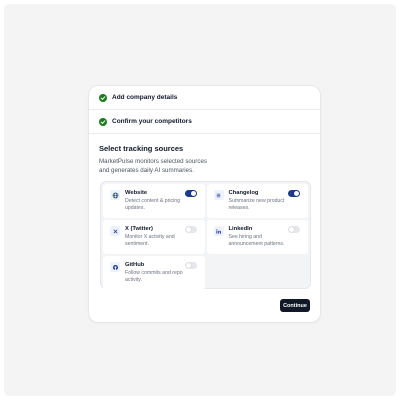  What do you see at coordinates (136, 193) in the screenshot?
I see `source-name: Website` at bounding box center [136, 193].